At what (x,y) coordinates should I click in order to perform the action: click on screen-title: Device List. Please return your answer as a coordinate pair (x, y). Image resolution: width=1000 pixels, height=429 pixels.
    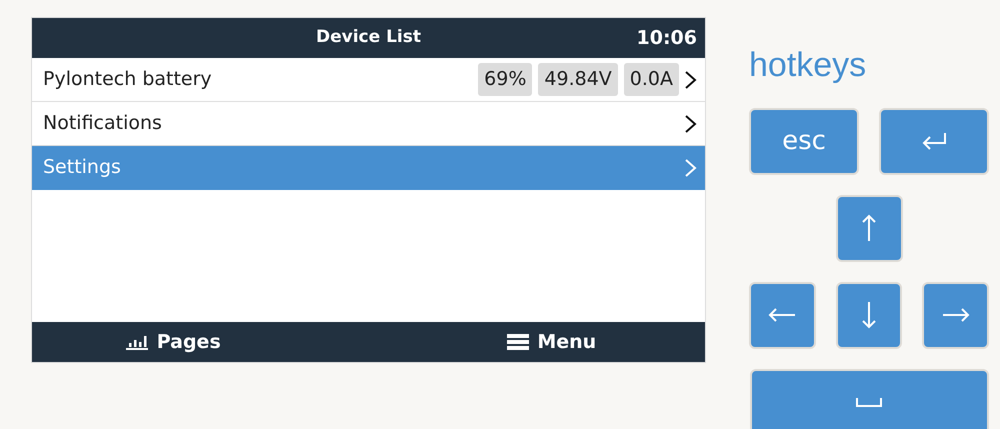
    Looking at the image, I should click on (368, 38).